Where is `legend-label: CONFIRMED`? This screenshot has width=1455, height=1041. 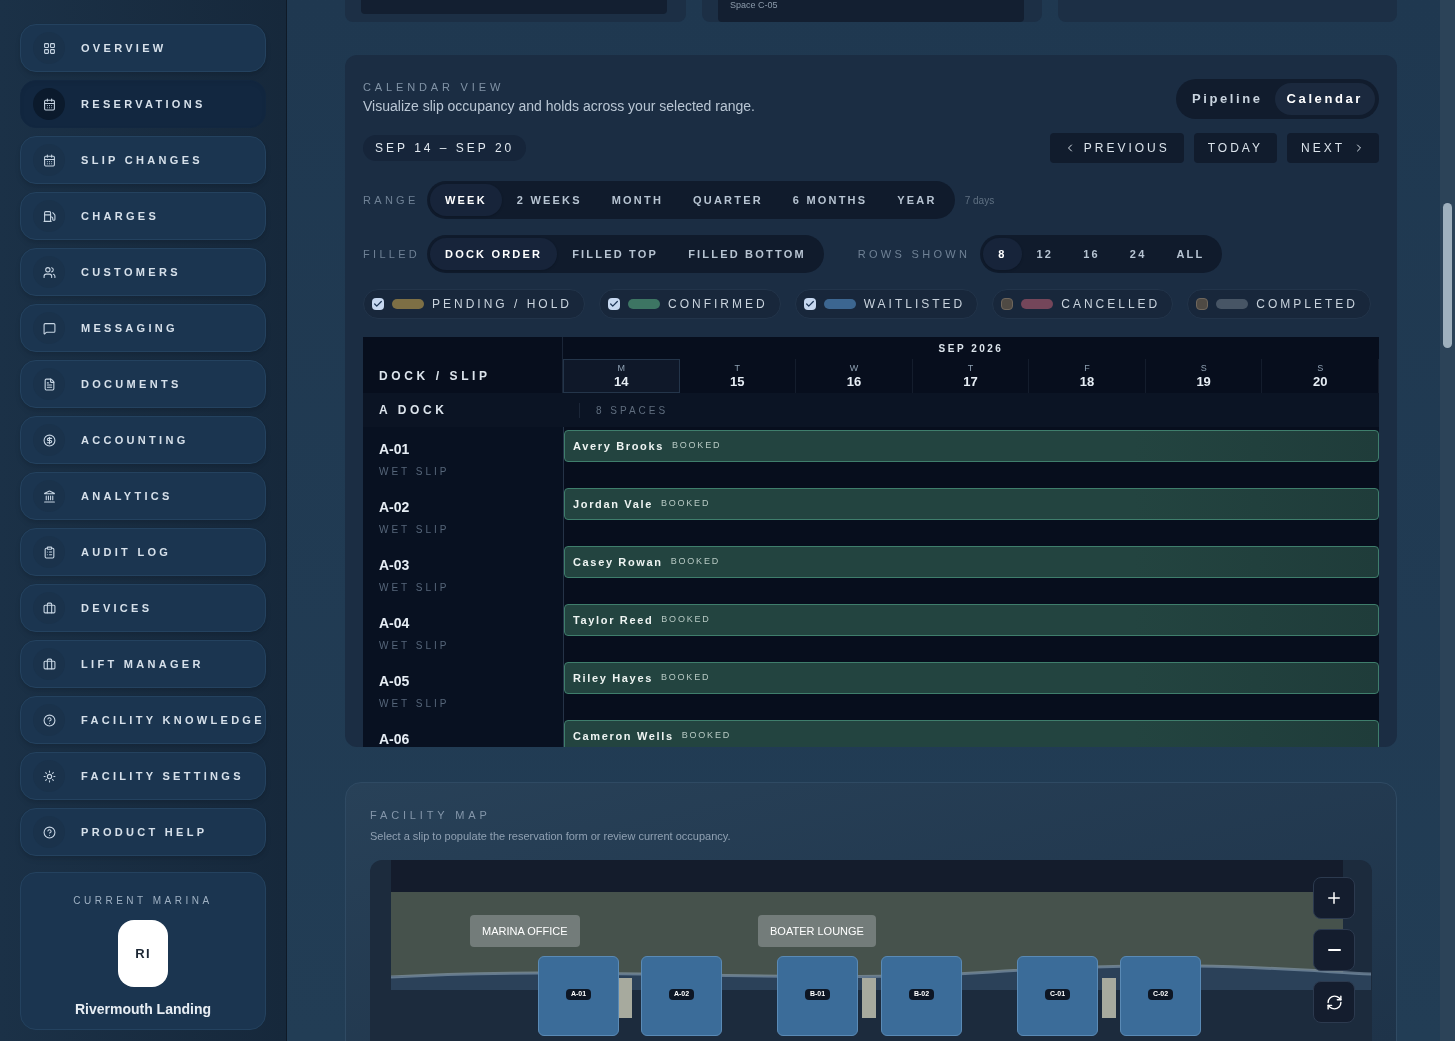
legend-label: CONFIRMED is located at coordinates (718, 304).